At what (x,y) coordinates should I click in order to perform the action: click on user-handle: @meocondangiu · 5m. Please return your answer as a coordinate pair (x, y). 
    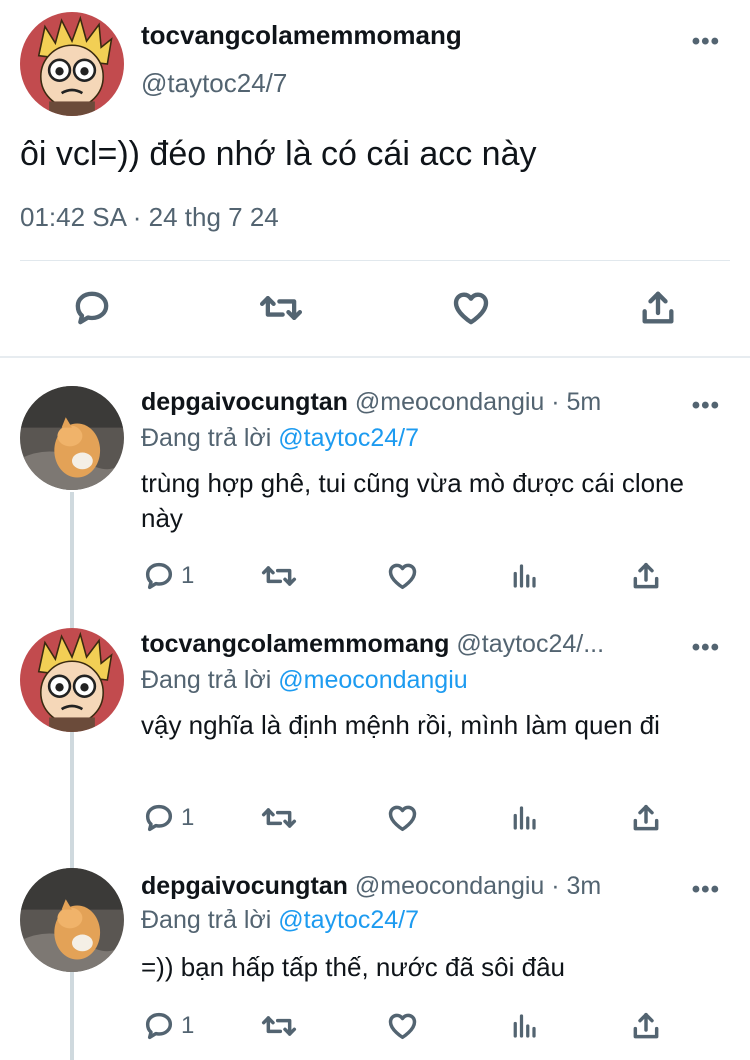
    Looking at the image, I should click on (474, 402).